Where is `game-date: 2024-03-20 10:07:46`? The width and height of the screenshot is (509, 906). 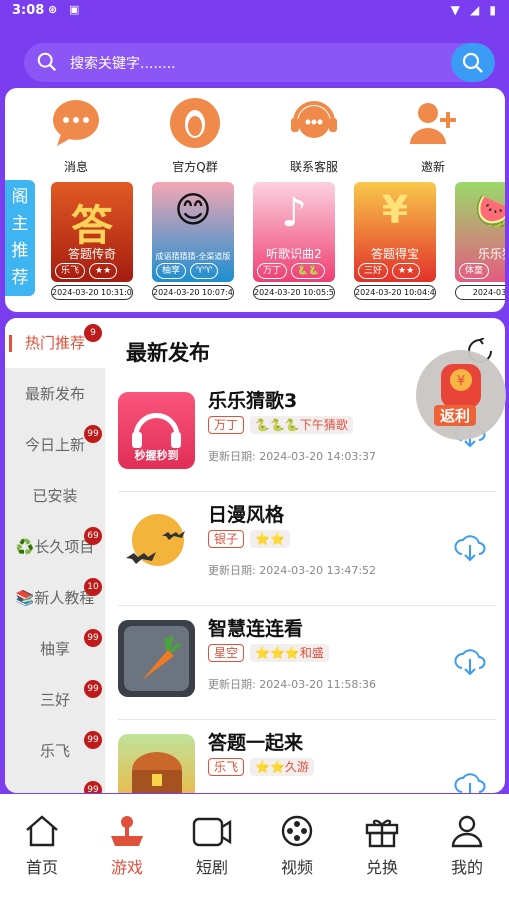 game-date: 2024-03-20 10:07:46 is located at coordinates (193, 292).